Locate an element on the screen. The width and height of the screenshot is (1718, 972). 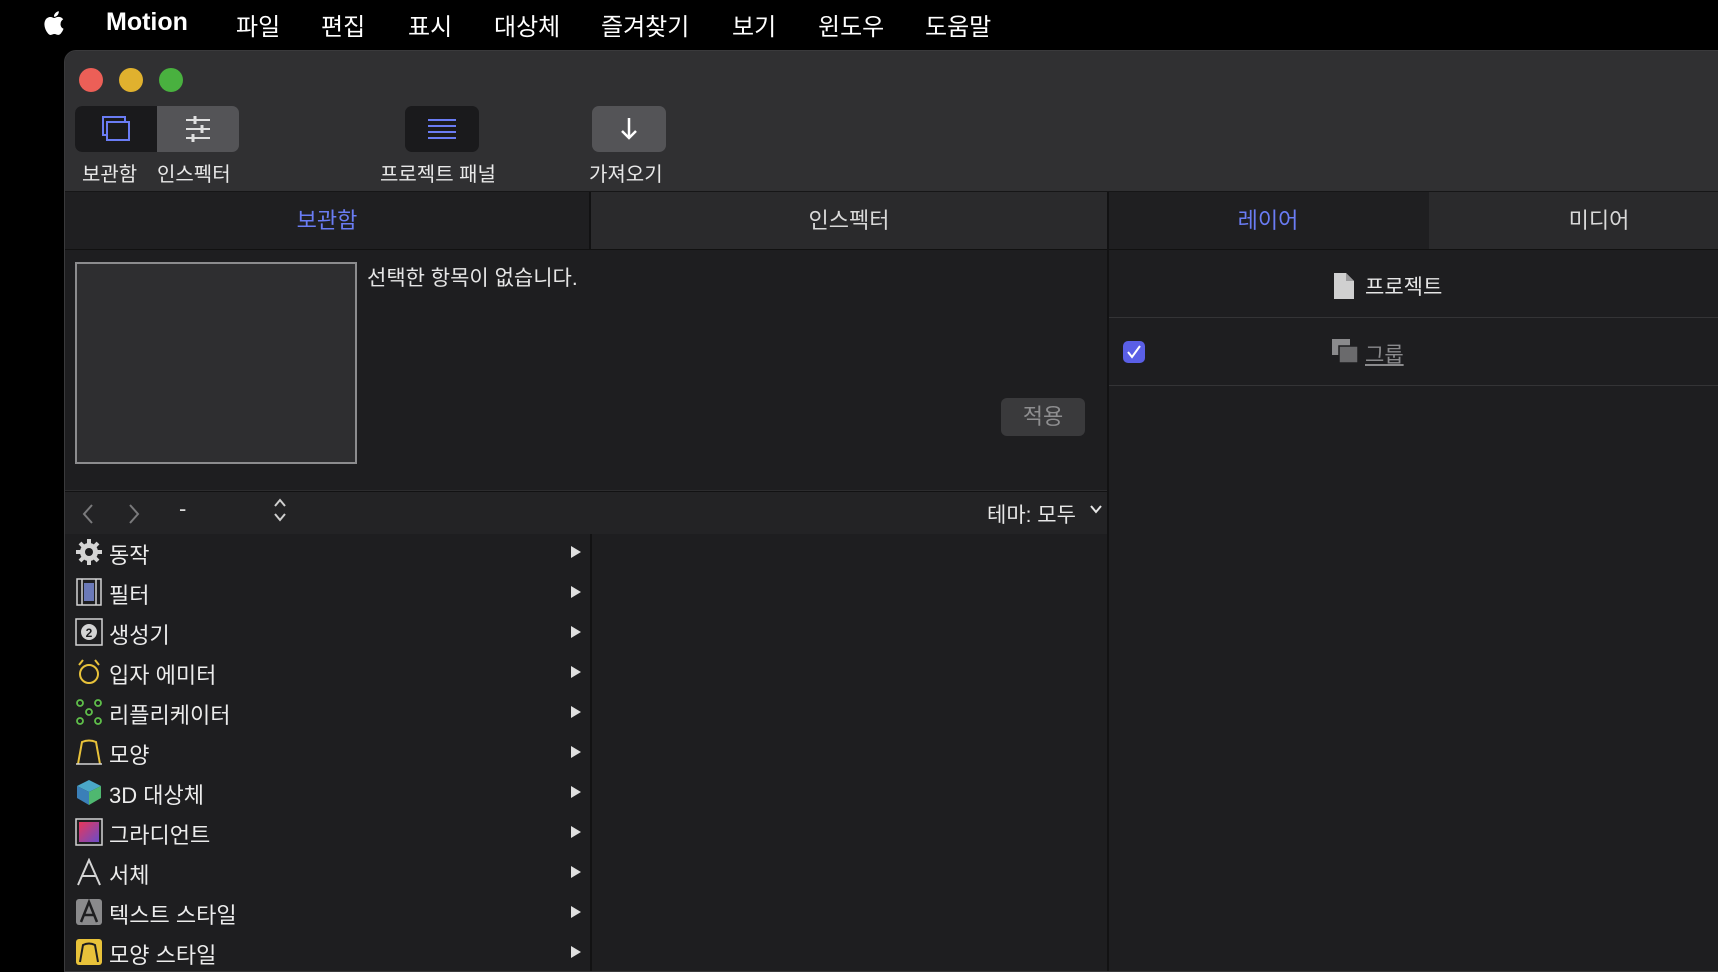
apply-button: 적용 is located at coordinates (1043, 417).